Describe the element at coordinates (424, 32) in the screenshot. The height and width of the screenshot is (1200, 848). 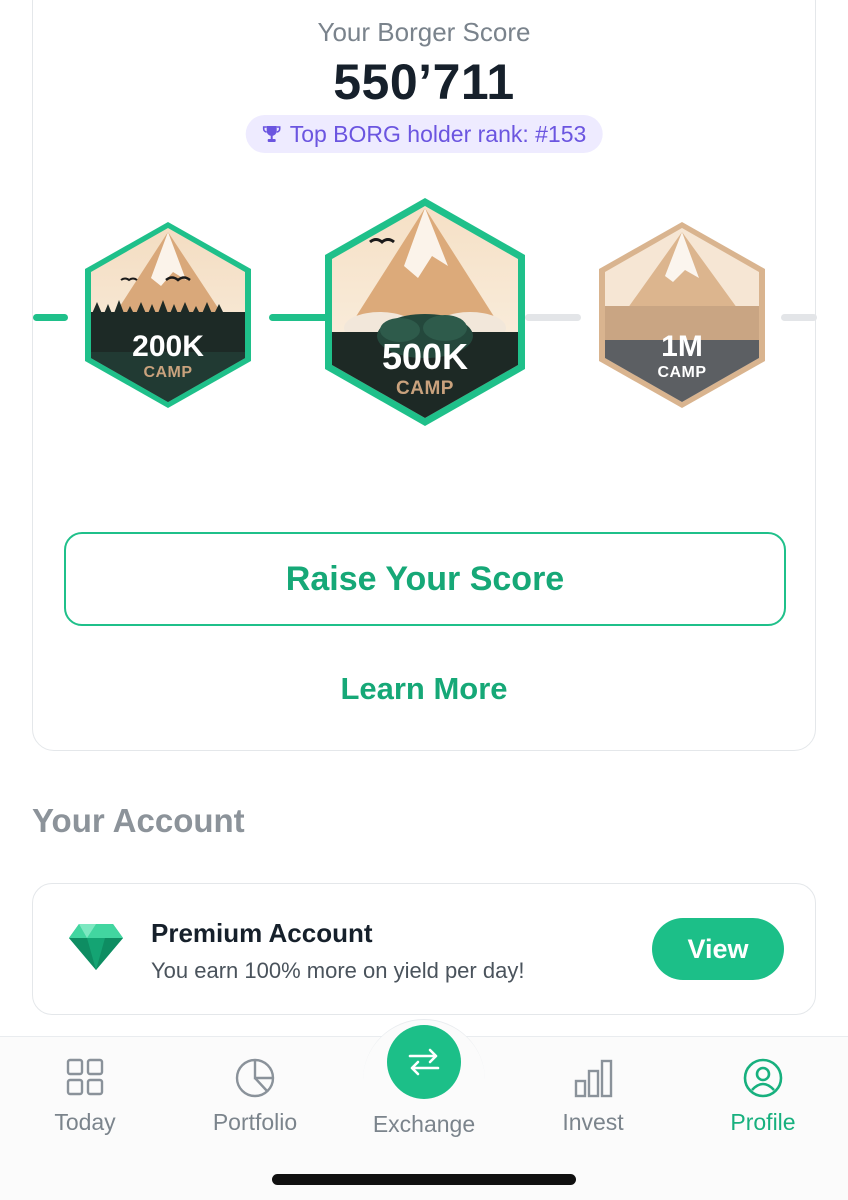
I see `score-label: Your Borger Score` at that location.